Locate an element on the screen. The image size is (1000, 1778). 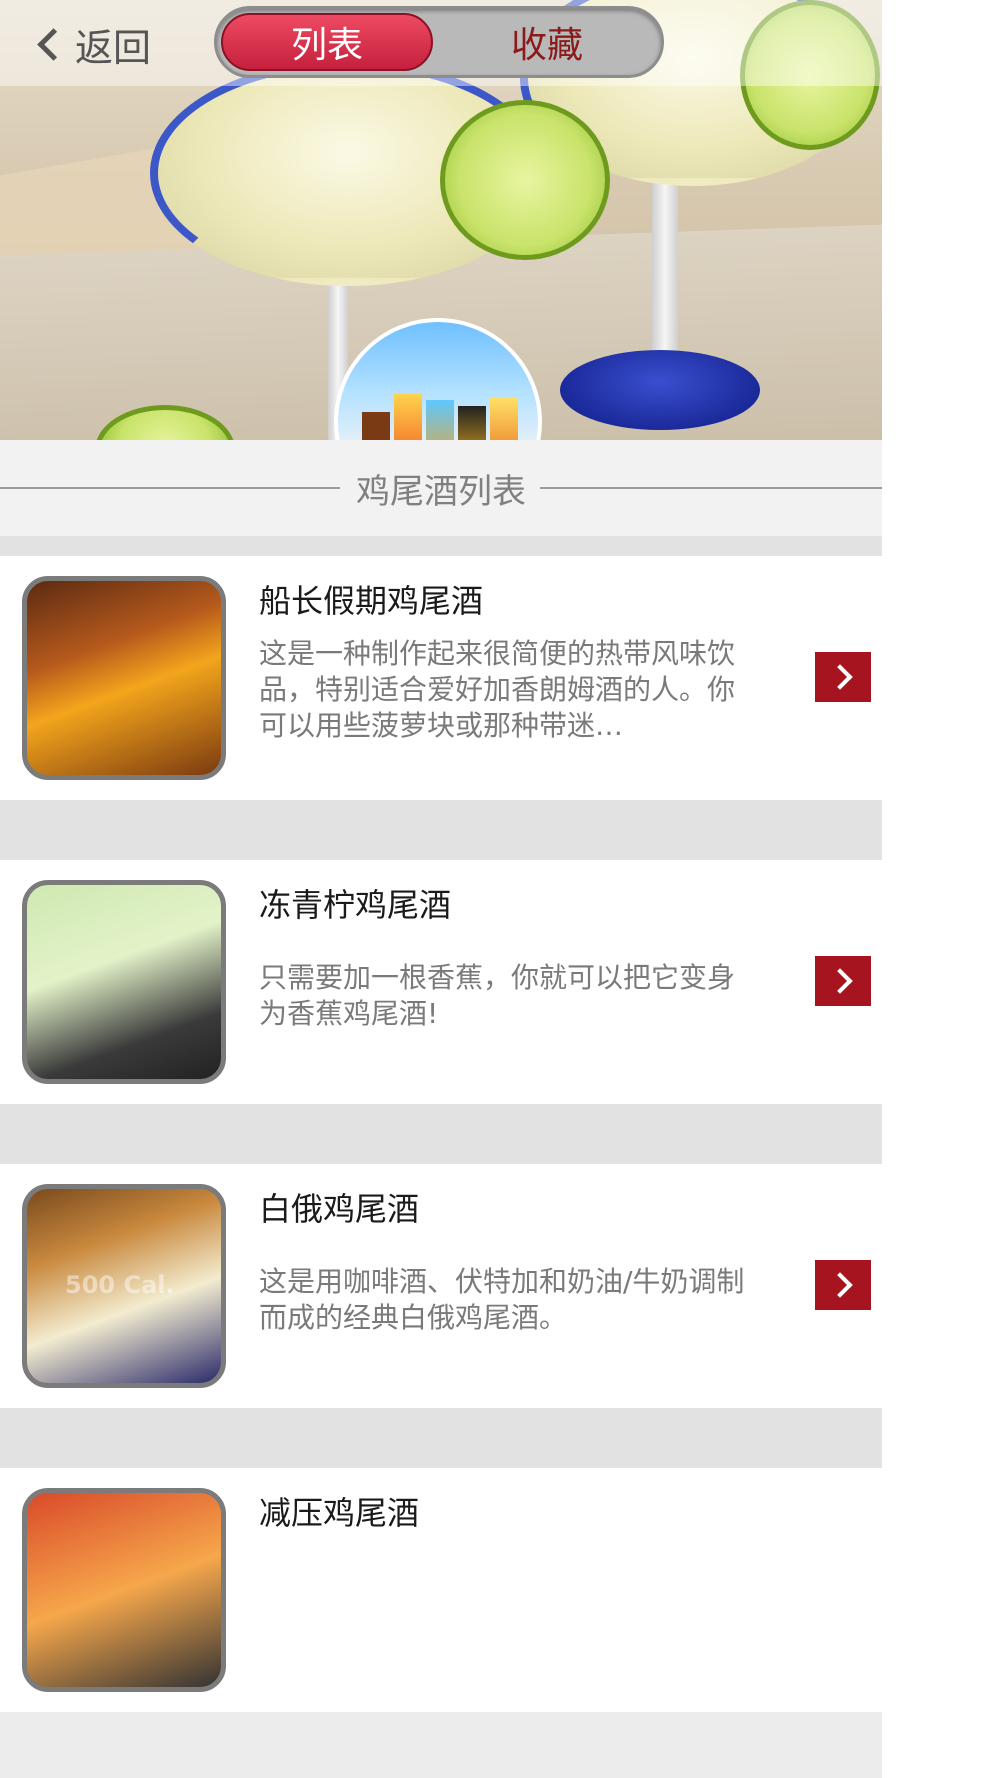
item-title: 白俄鸡尾酒 is located at coordinates (339, 1209).